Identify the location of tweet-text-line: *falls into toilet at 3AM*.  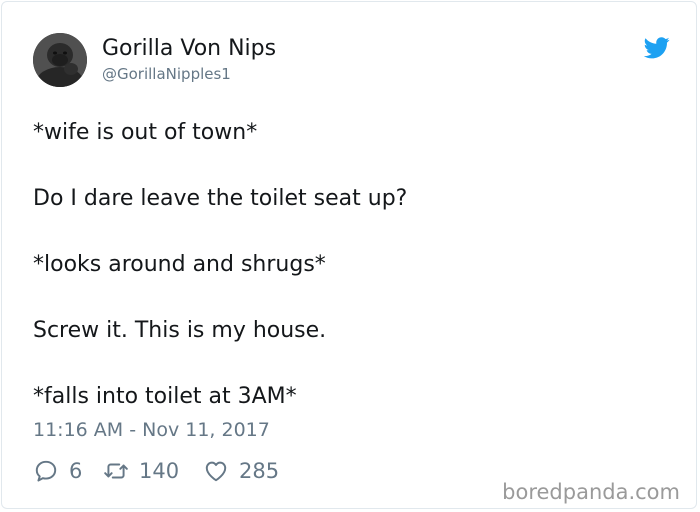
(165, 396).